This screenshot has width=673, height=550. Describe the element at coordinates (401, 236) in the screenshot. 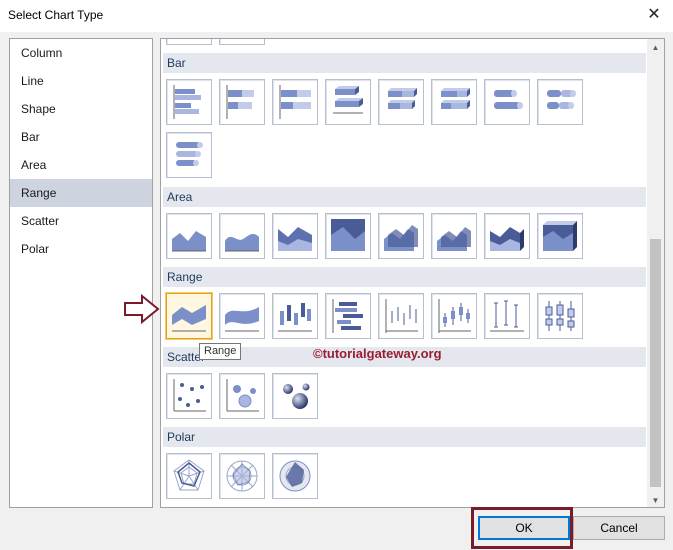

I see `chart-tile-area-3d` at that location.